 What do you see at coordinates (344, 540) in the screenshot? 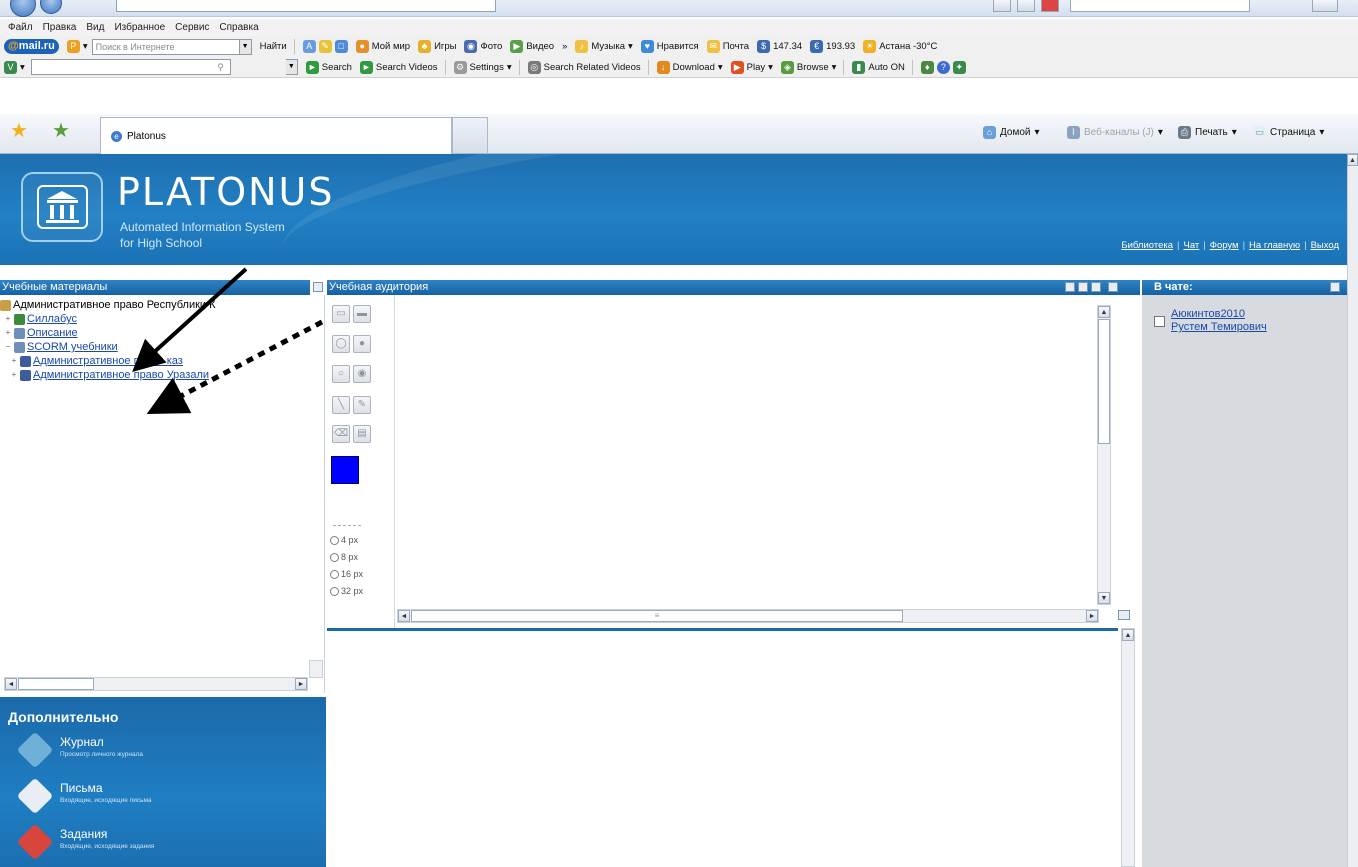
I see `pen-size-4: 4 px` at bounding box center [344, 540].